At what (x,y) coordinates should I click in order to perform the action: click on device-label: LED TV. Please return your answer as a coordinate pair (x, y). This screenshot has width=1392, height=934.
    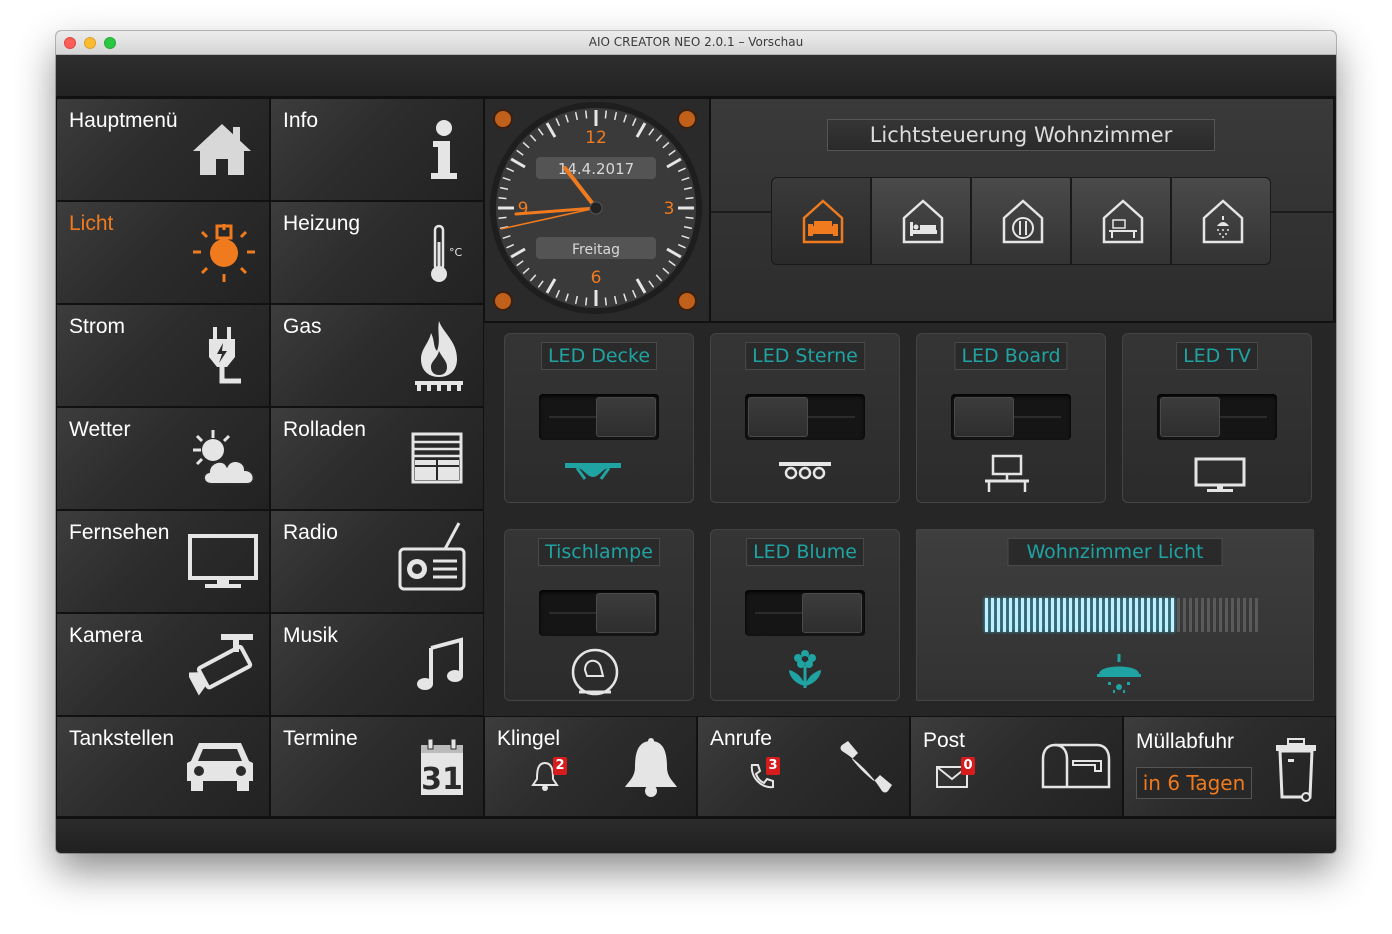
    Looking at the image, I should click on (1217, 356).